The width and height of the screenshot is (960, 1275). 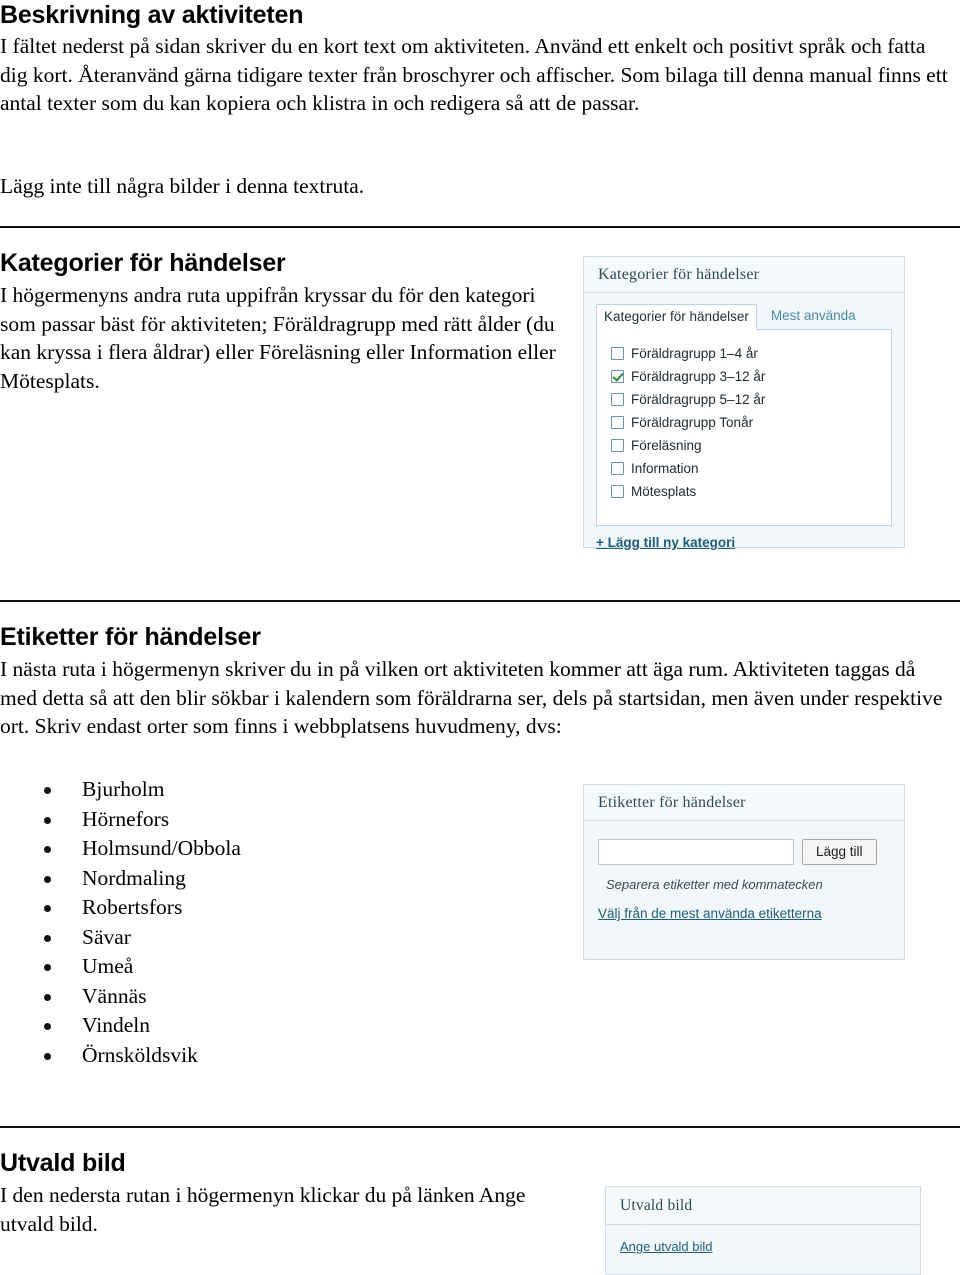 I want to click on checkbox-label: Föräldragrupp Tonår, so click(x=692, y=422).